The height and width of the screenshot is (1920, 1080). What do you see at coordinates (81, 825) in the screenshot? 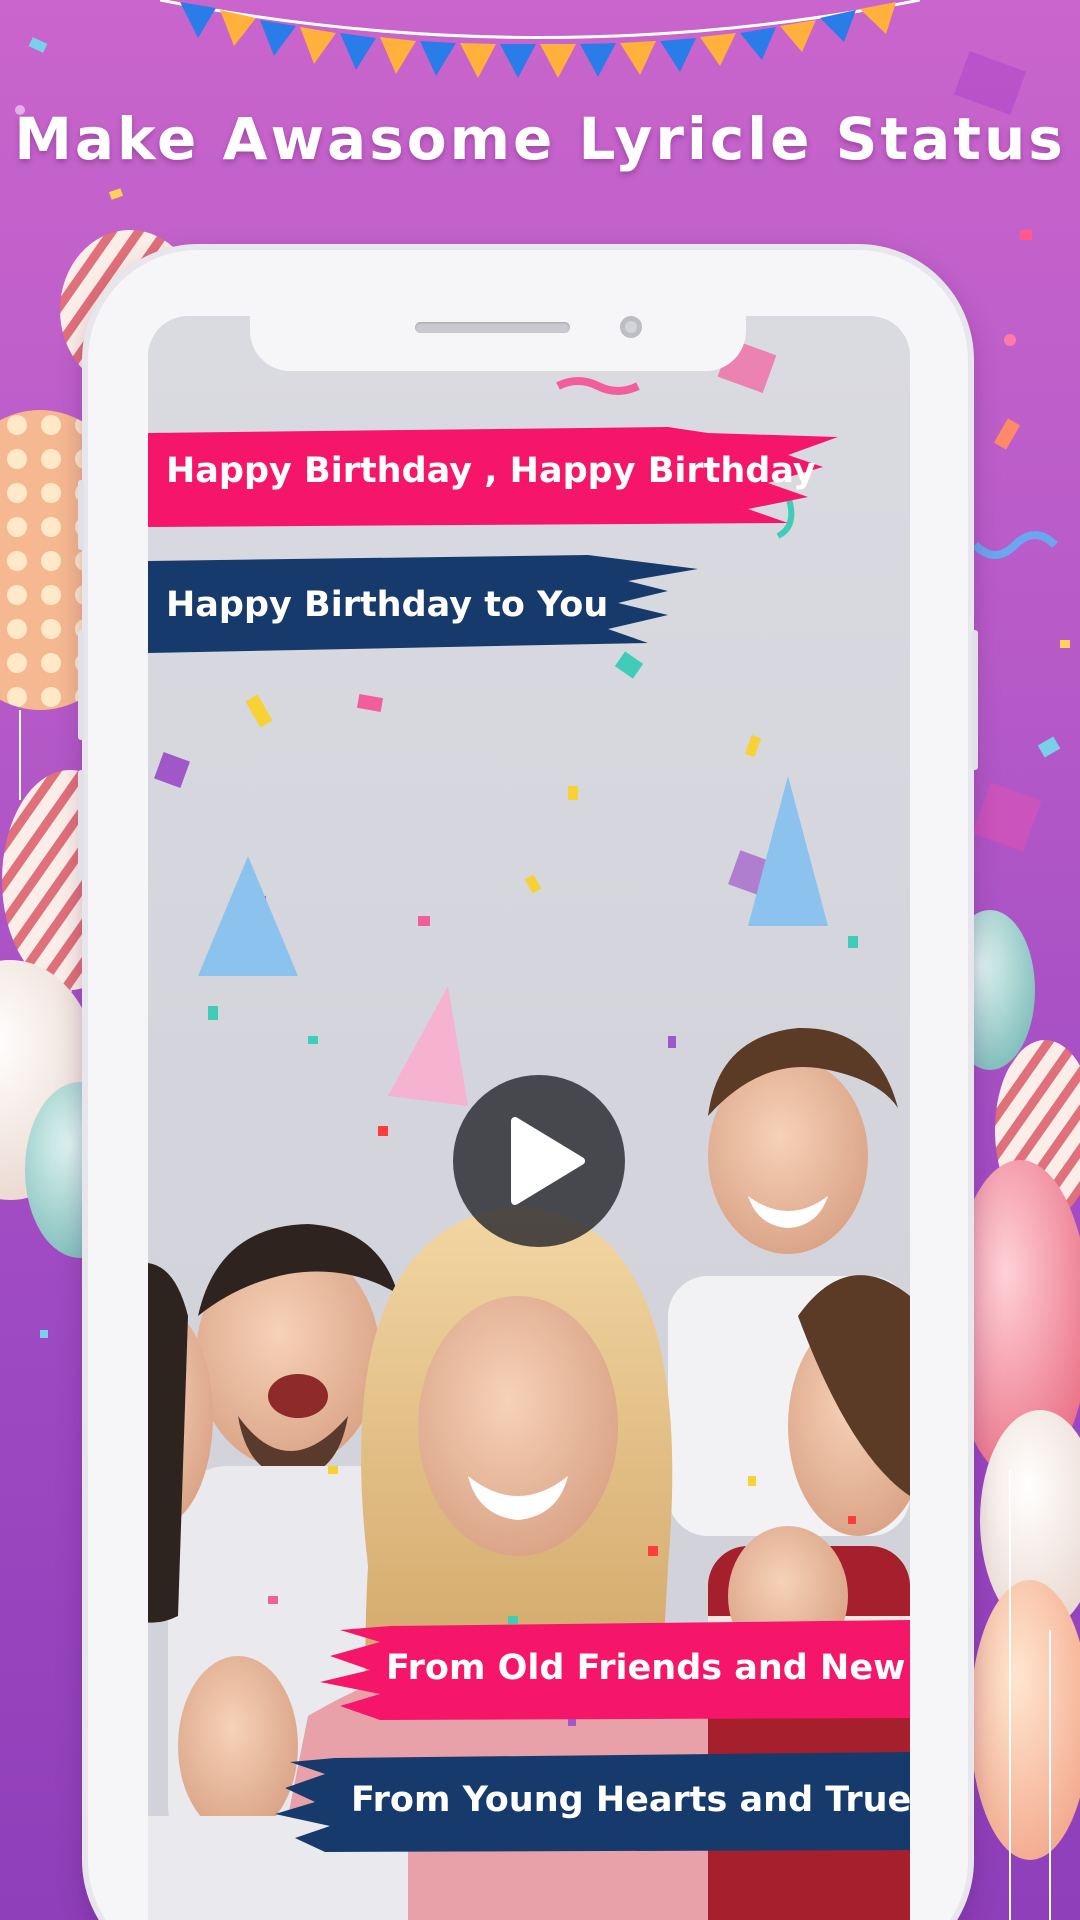
I see `phone-volume-down-button` at bounding box center [81, 825].